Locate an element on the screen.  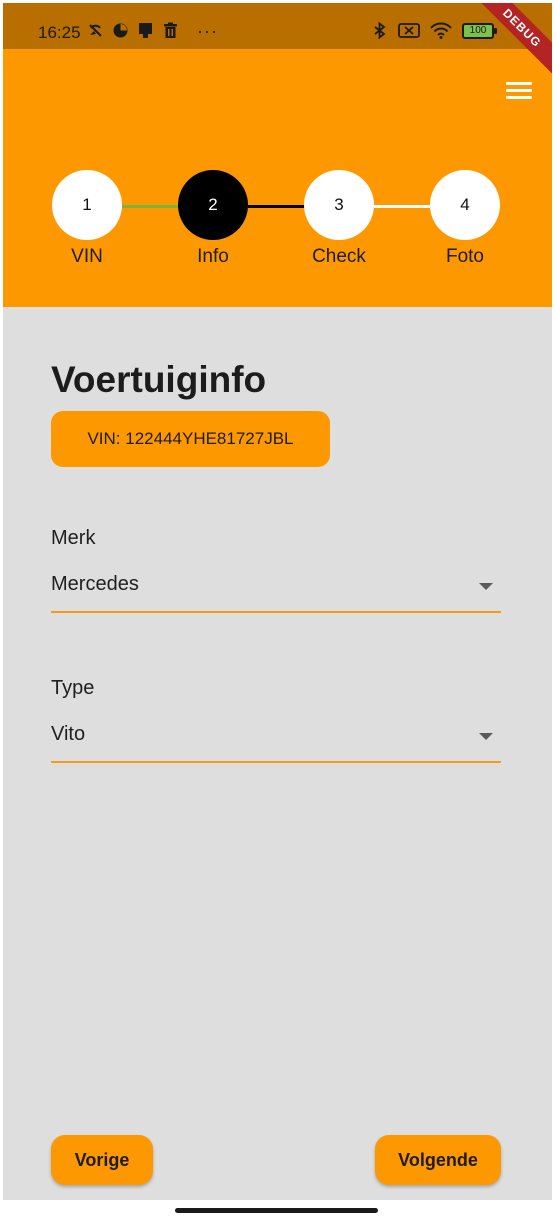
step-4-label: Foto is located at coordinates (465, 256).